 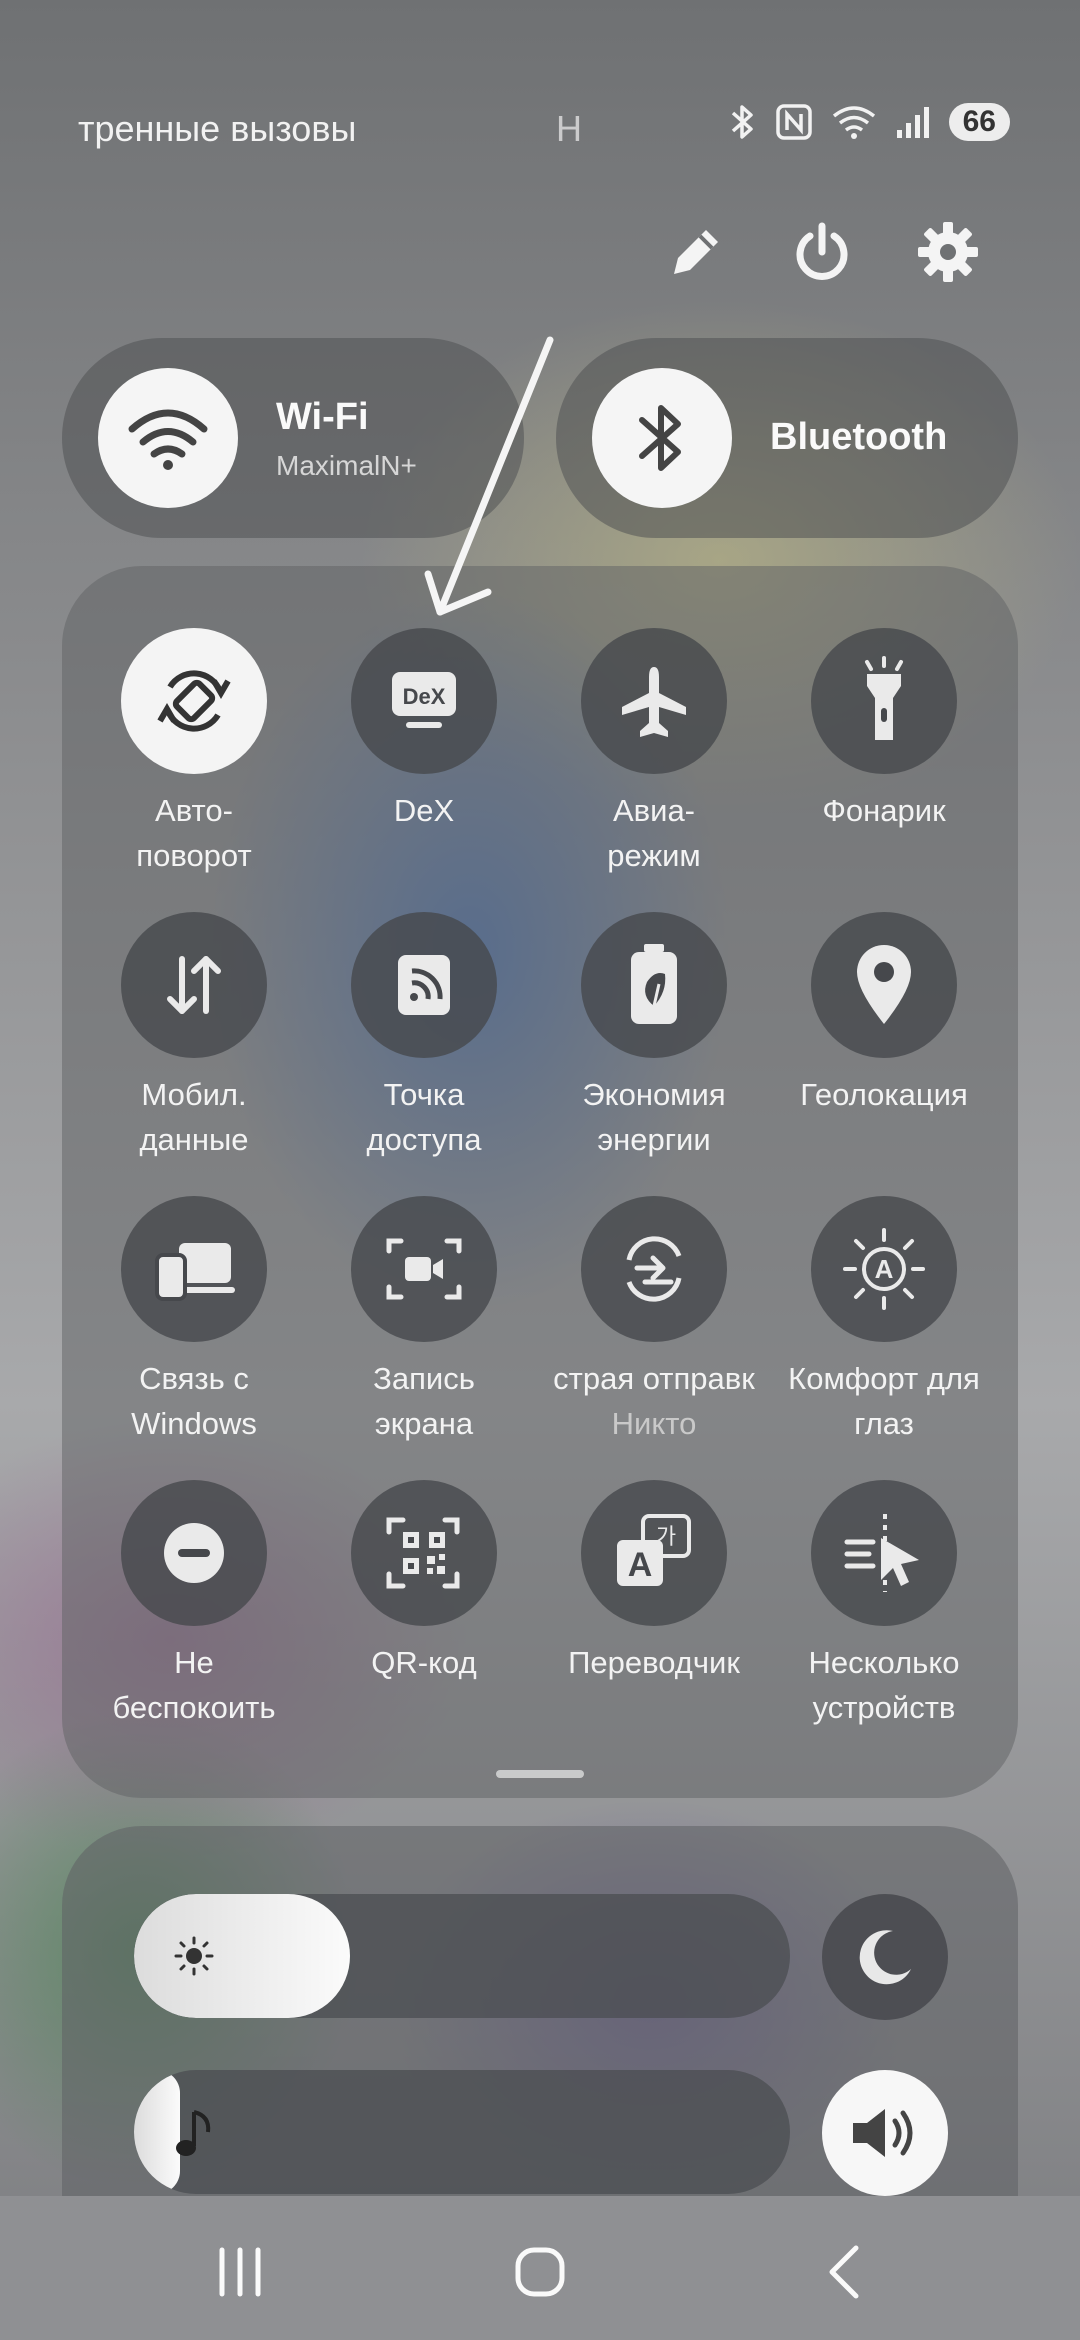 What do you see at coordinates (654, 810) in the screenshot?
I see `tile-label: Авиа-` at bounding box center [654, 810].